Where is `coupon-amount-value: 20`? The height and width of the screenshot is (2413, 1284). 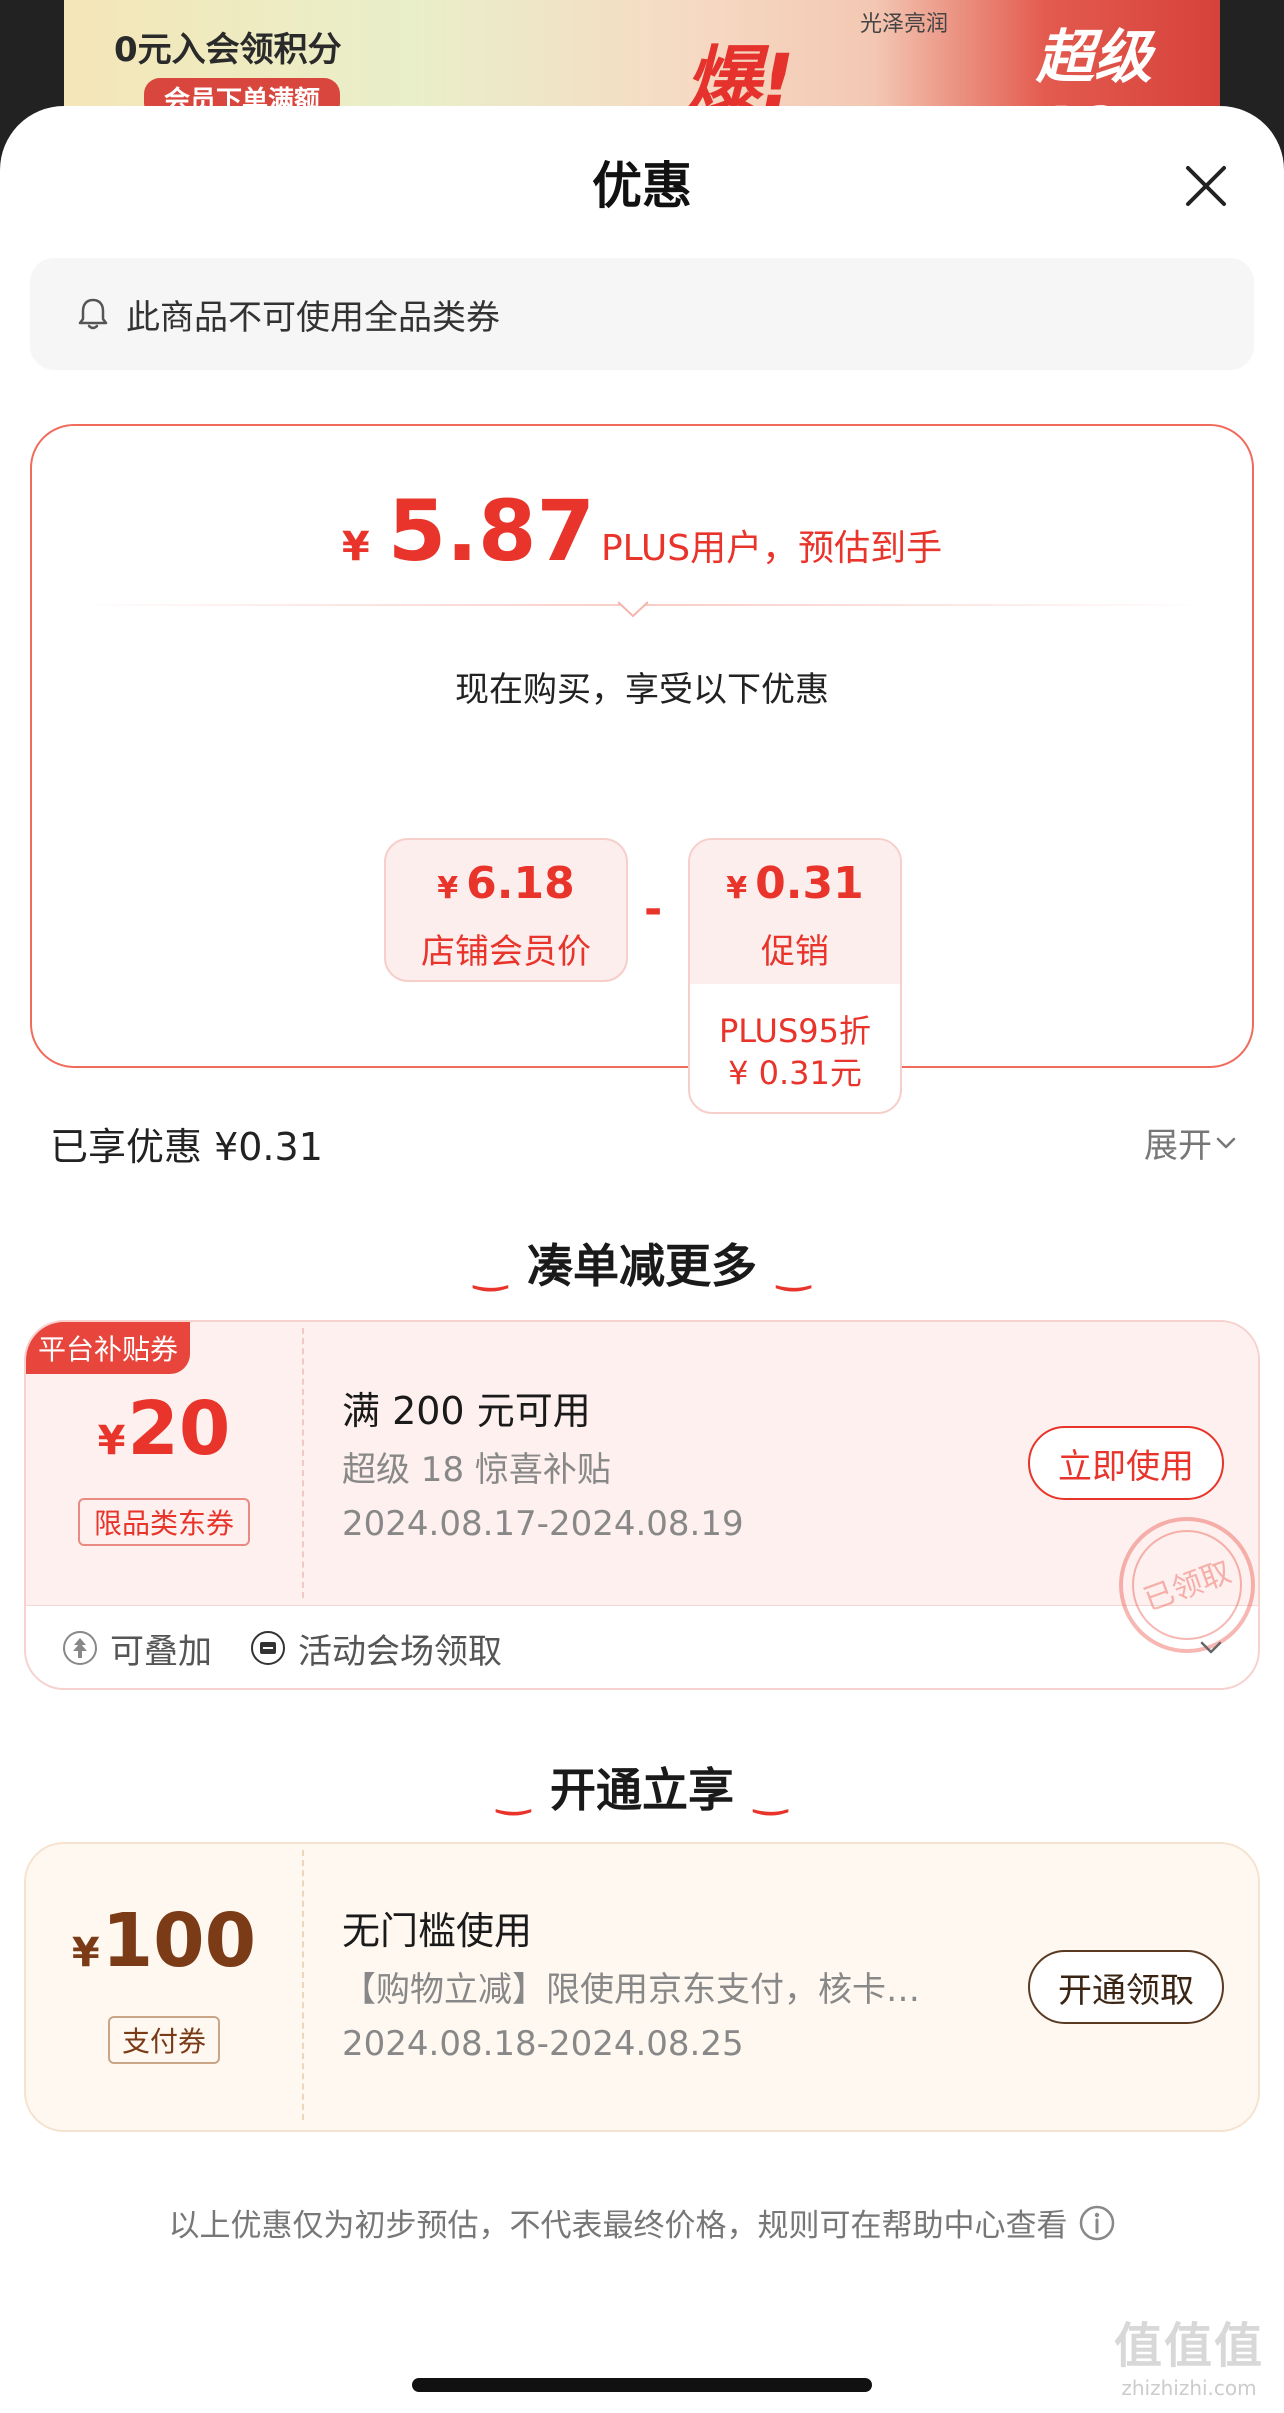
coupon-amount-value: 20 is located at coordinates (179, 1429).